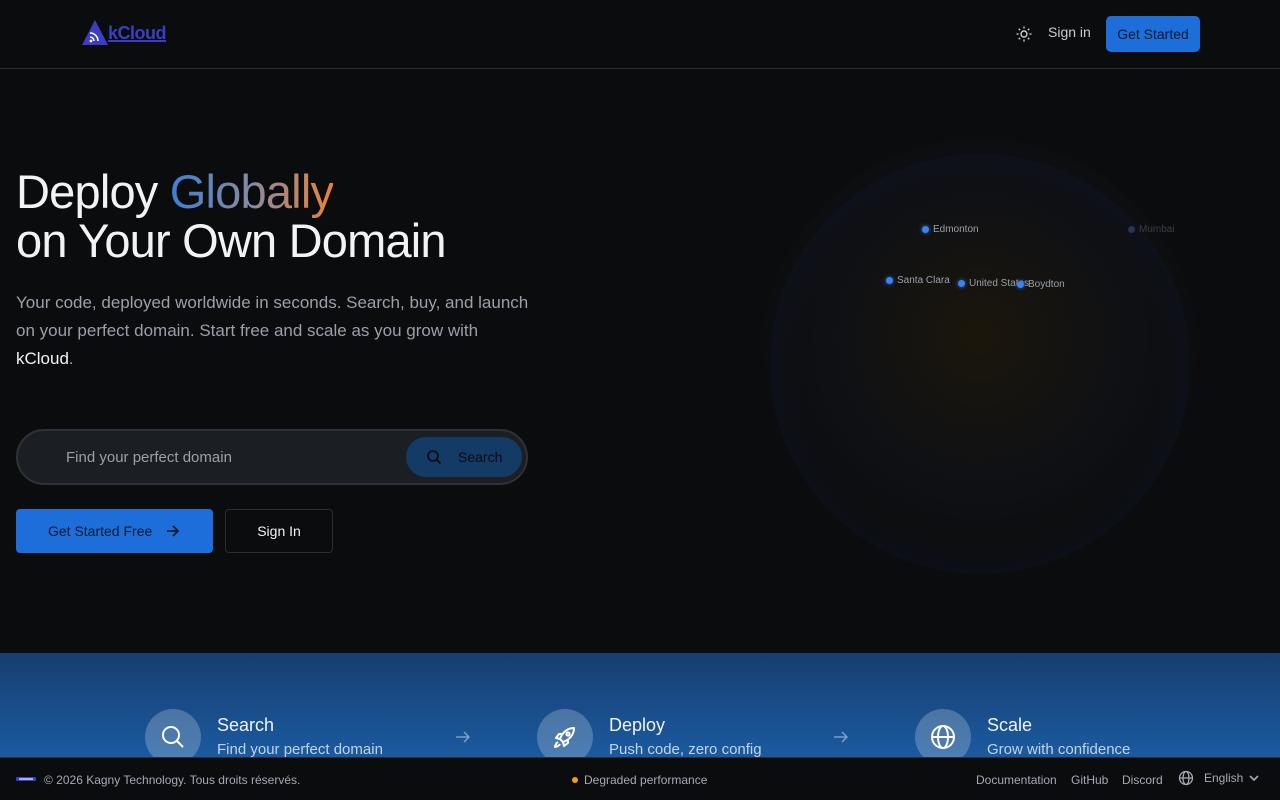 The height and width of the screenshot is (800, 1280). I want to click on logo-text: kCloud, so click(137, 32).